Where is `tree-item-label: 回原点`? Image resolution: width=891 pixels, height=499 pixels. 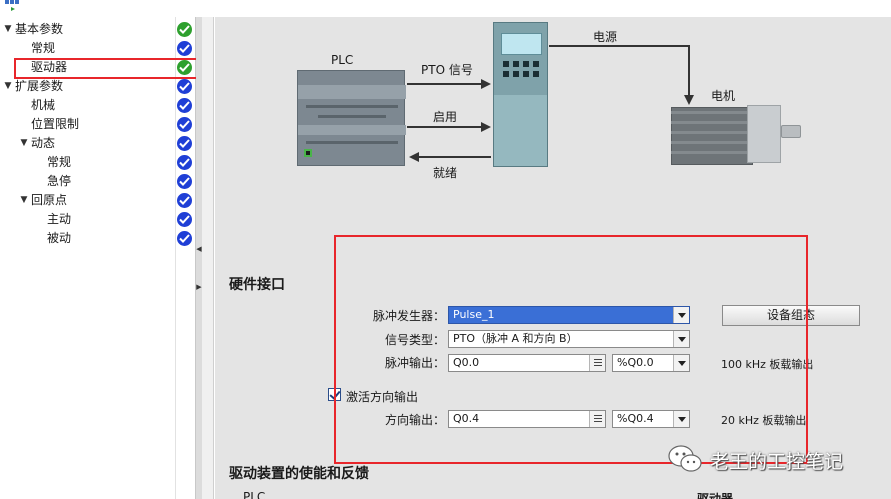 tree-item-label: 回原点 is located at coordinates (49, 200).